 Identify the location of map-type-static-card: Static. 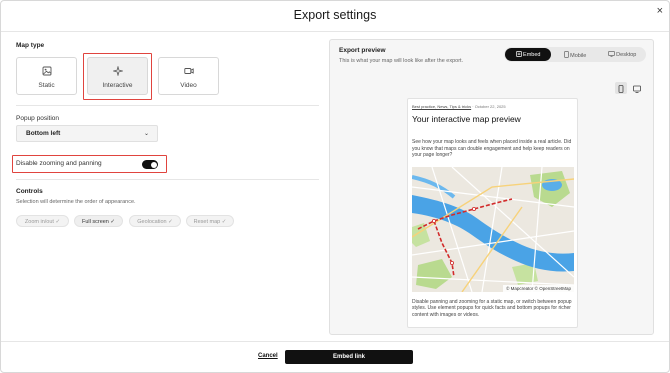
(46, 76).